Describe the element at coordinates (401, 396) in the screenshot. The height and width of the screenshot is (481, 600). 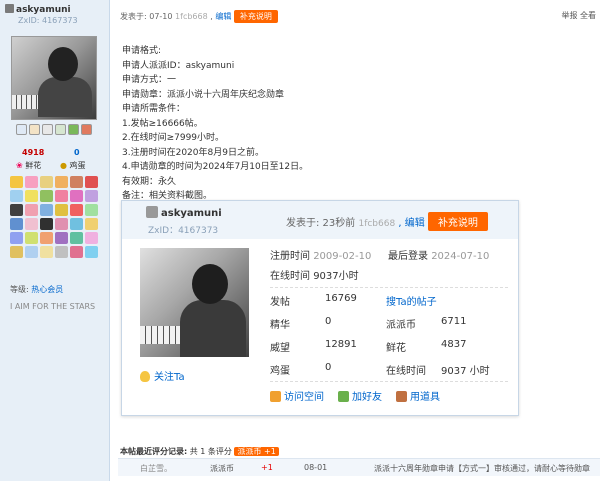
I see `wand-icon` at that location.